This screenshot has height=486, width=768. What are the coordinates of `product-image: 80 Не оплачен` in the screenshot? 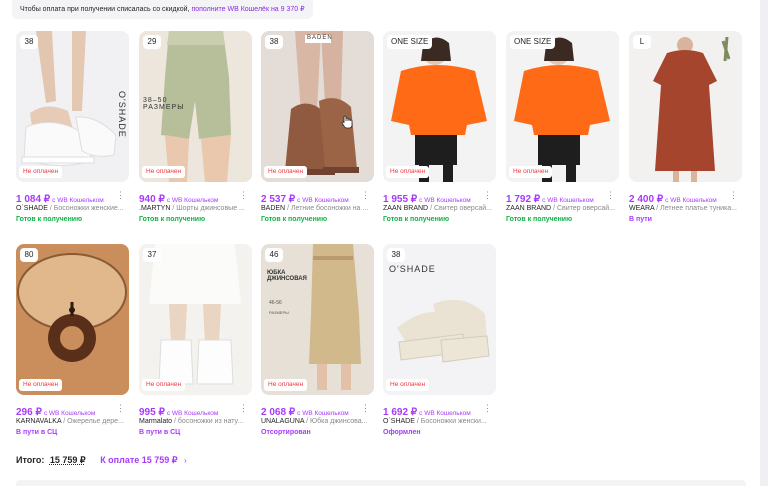 It's located at (72, 319).